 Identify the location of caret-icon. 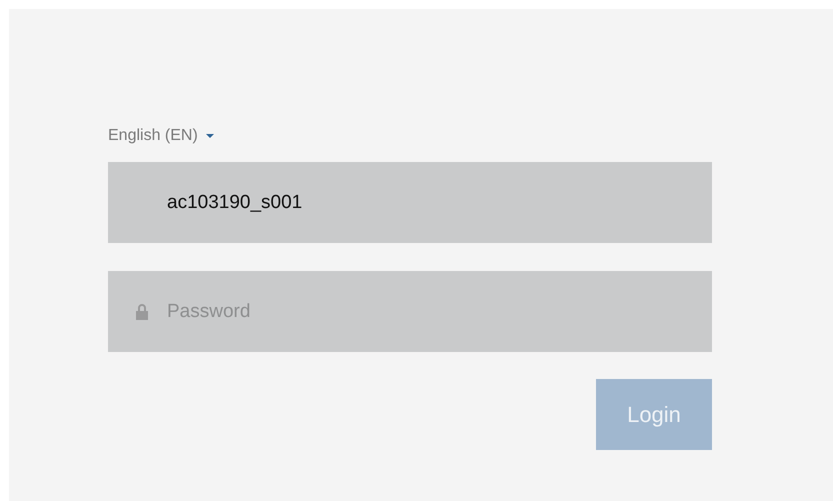
(210, 136).